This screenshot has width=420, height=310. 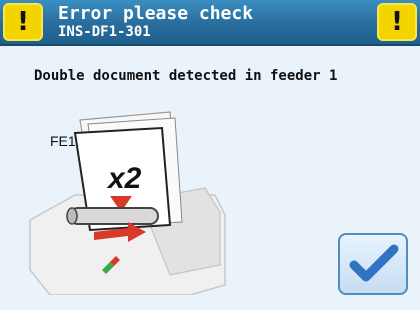 I want to click on feeder-label: FE1, so click(x=63, y=141).